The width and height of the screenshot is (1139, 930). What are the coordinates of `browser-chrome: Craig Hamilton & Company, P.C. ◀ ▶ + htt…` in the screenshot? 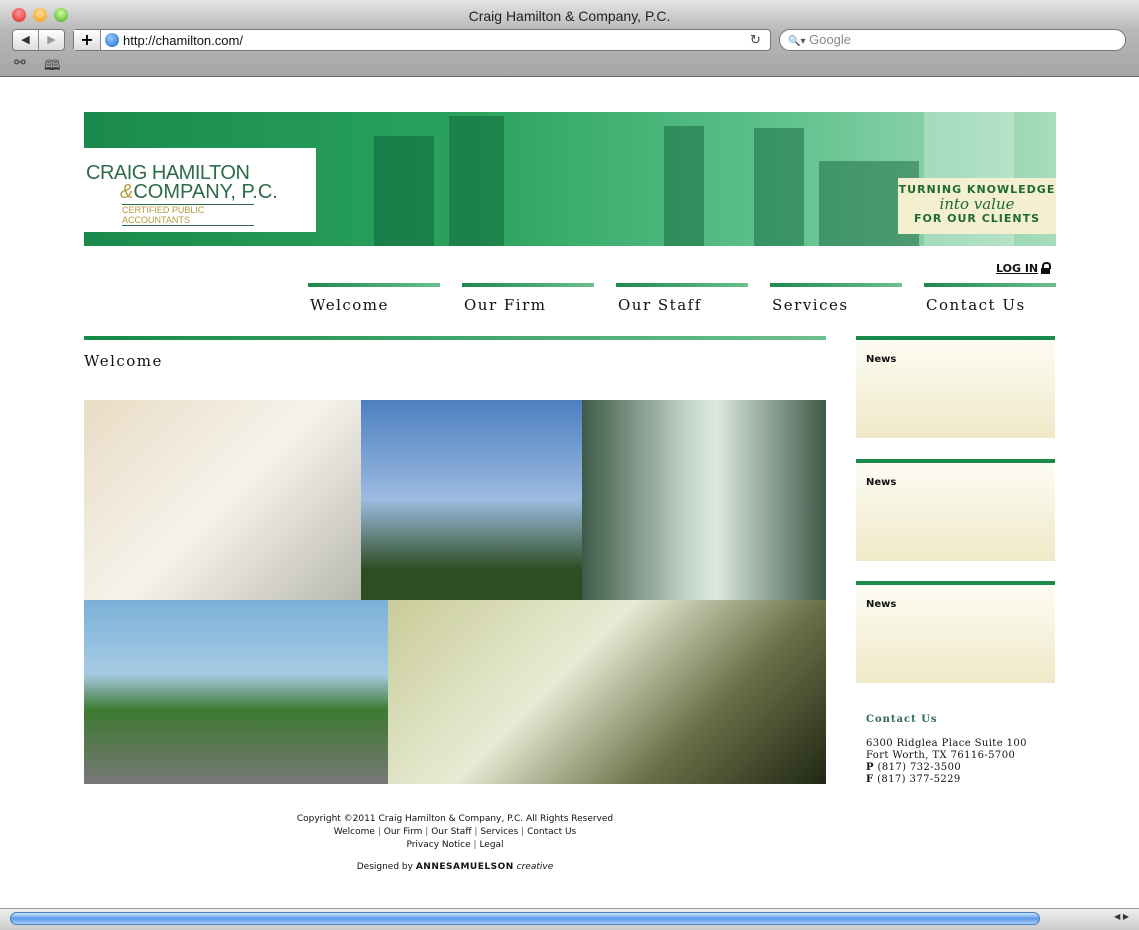 It's located at (569, 38).